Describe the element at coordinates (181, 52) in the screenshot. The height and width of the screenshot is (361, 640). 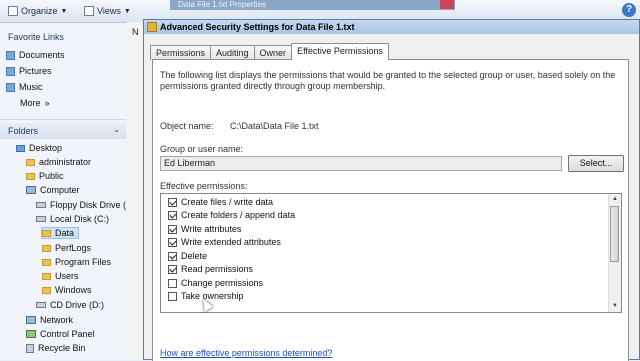
I see `tab-permissions: Permissions` at that location.